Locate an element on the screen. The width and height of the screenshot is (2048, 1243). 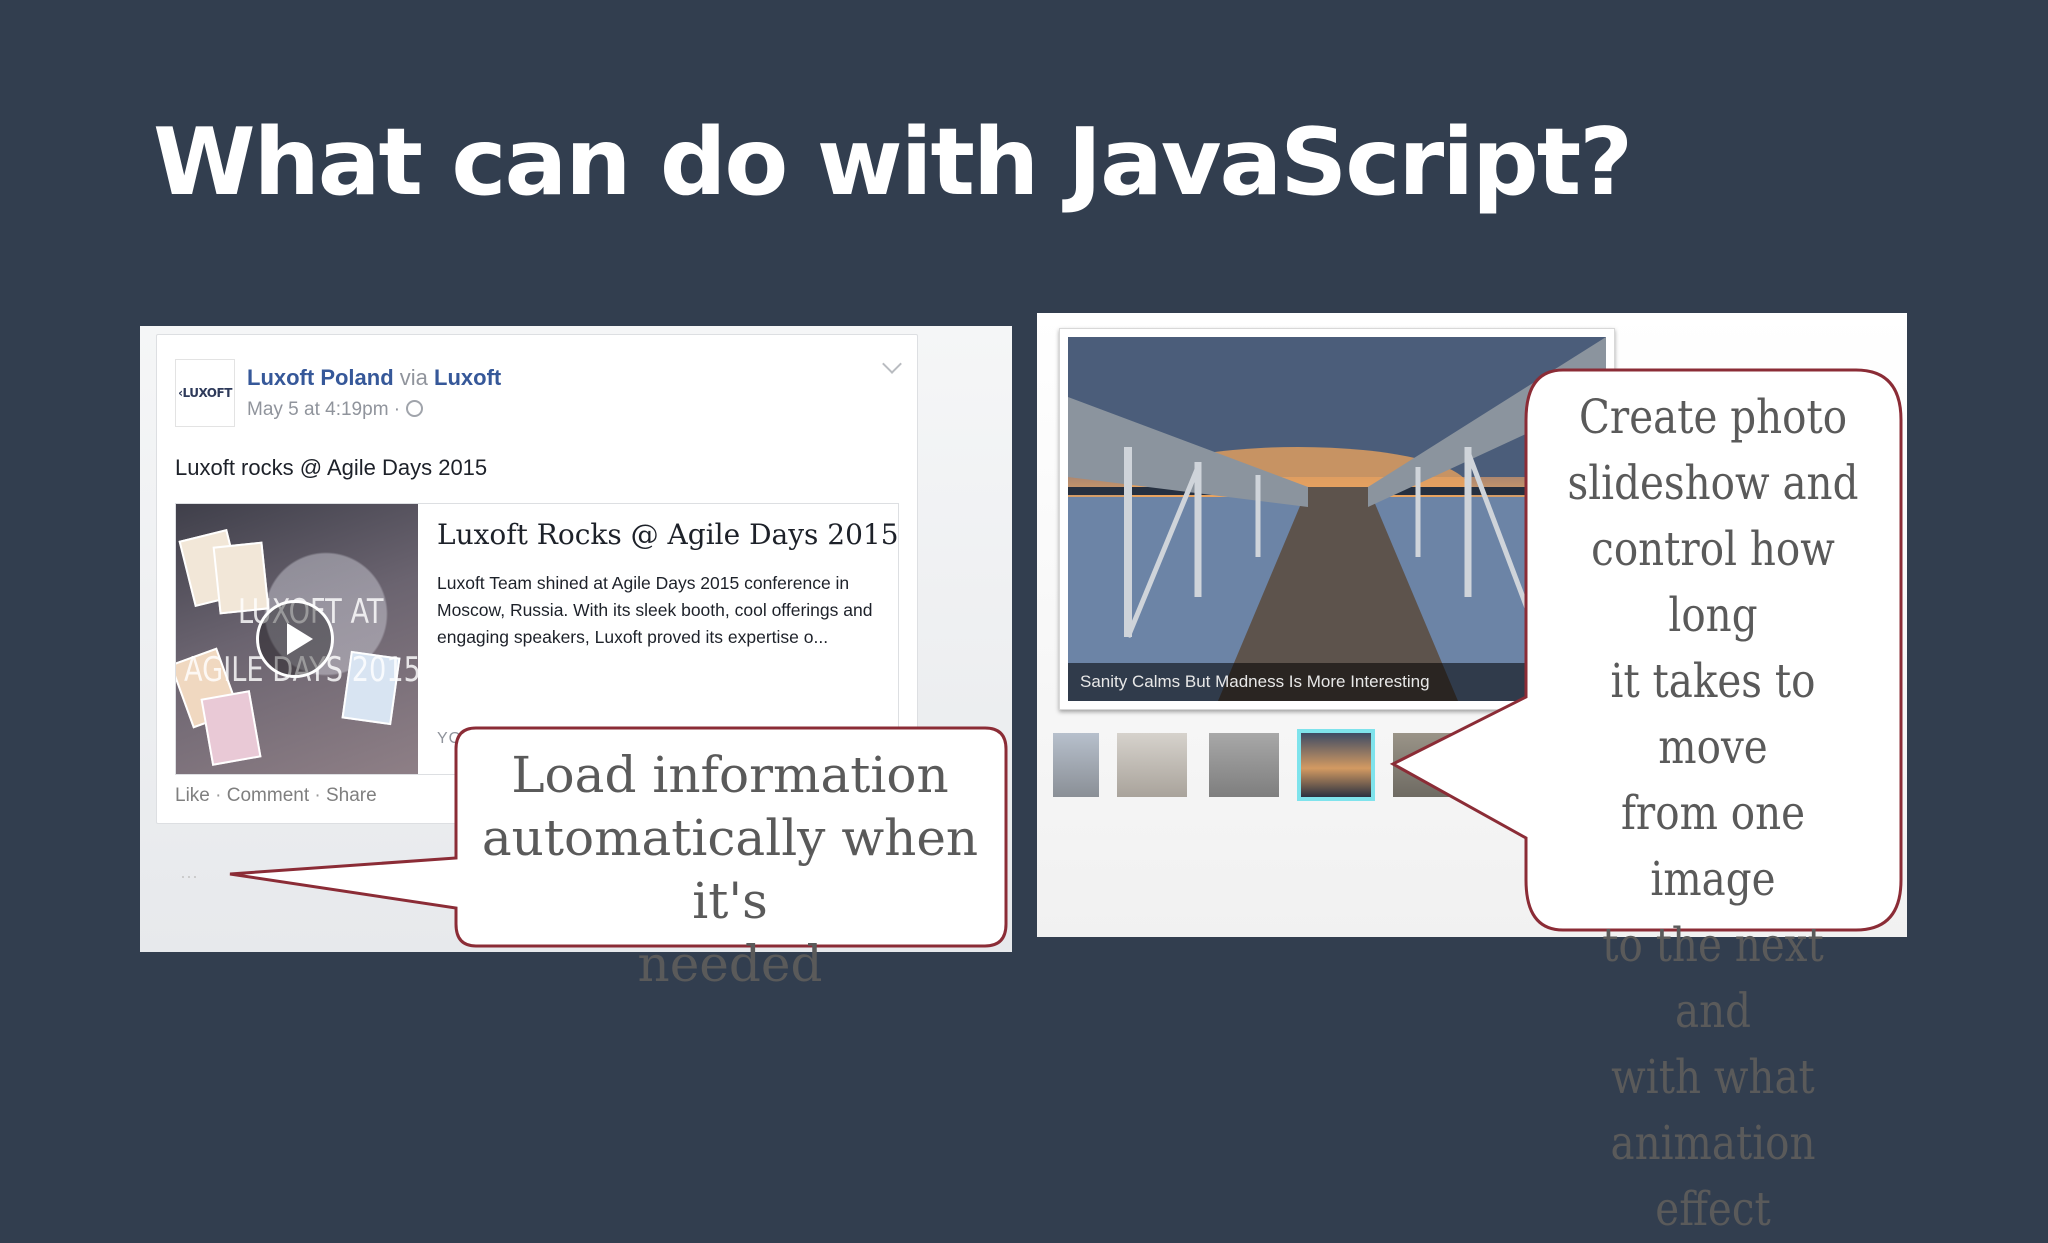
callout-line: it takes to move is located at coordinates (1713, 714).